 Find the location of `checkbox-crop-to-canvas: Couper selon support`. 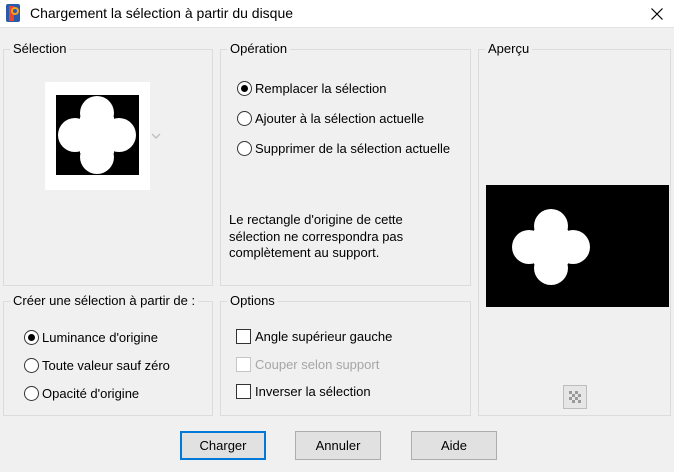

checkbox-crop-to-canvas: Couper selon support is located at coordinates (307, 364).